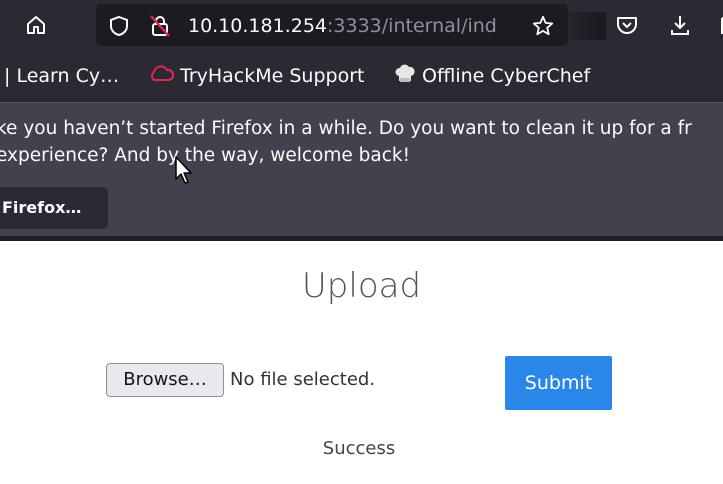 Image resolution: width=723 pixels, height=484 pixels. What do you see at coordinates (506, 76) in the screenshot?
I see `bookmark-label: Offline CyberChef` at bounding box center [506, 76].